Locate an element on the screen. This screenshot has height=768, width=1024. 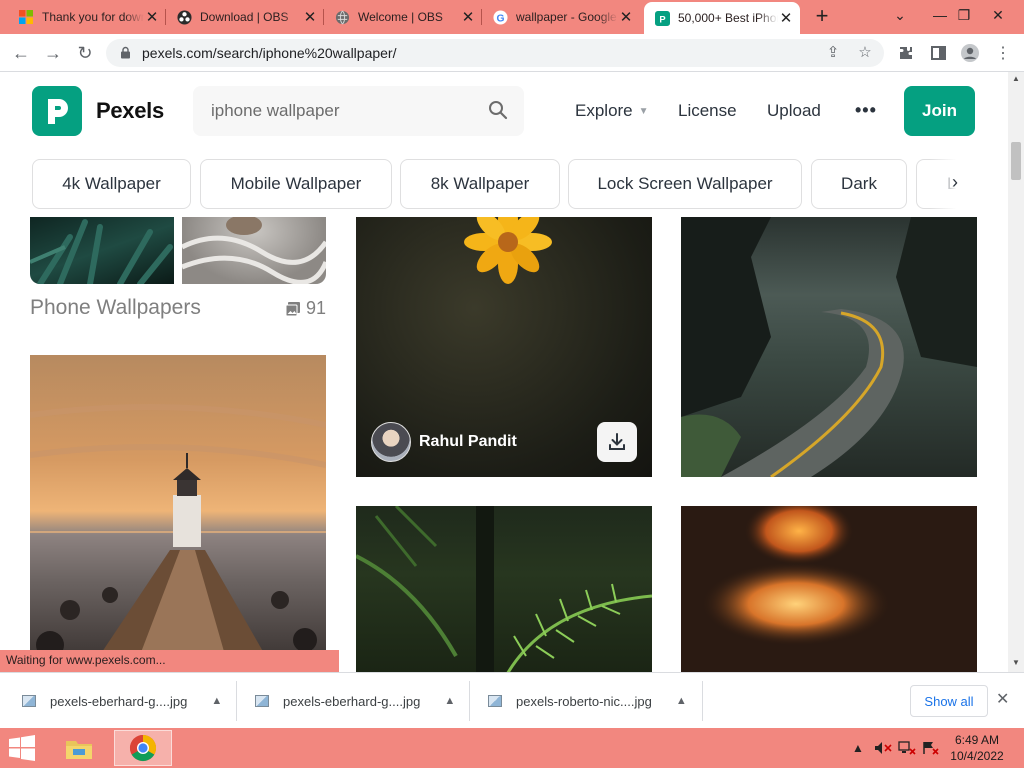
scroll-down-icon: ▼ is located at coordinates (1016, 662).